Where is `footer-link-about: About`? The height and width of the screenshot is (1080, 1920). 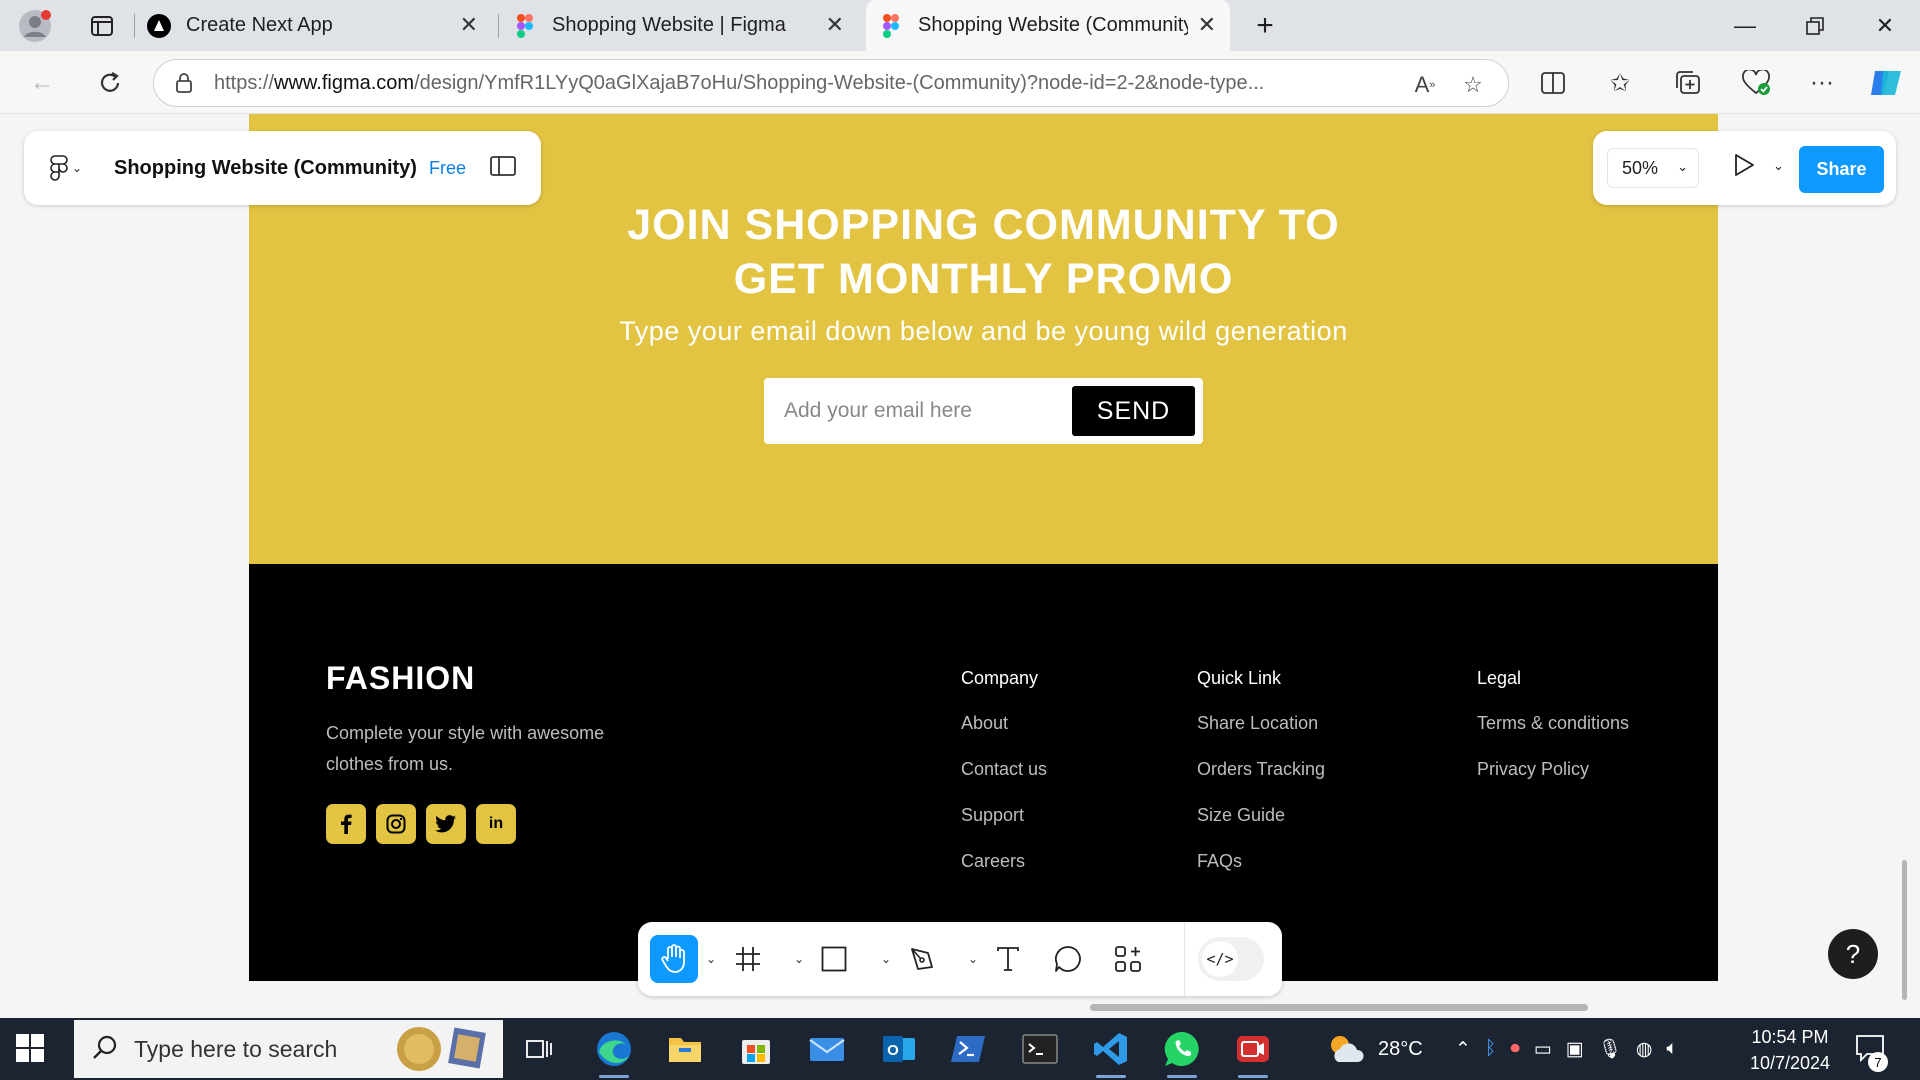
footer-link-about: About is located at coordinates (1004, 736).